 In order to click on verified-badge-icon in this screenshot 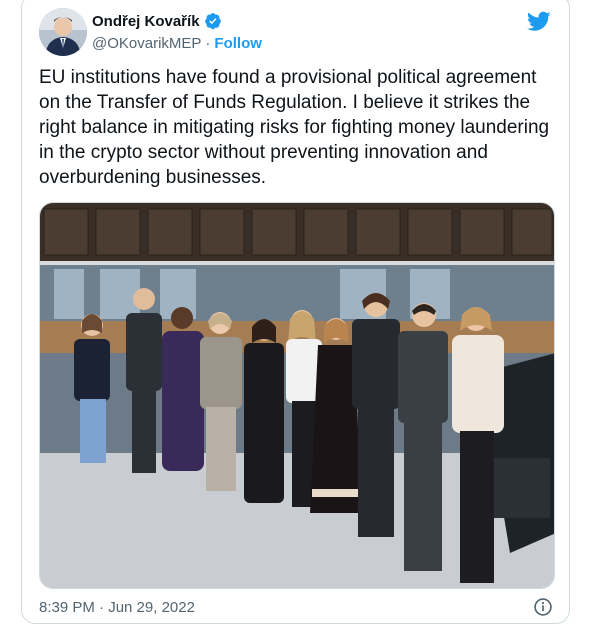, I will do `click(212, 21)`.